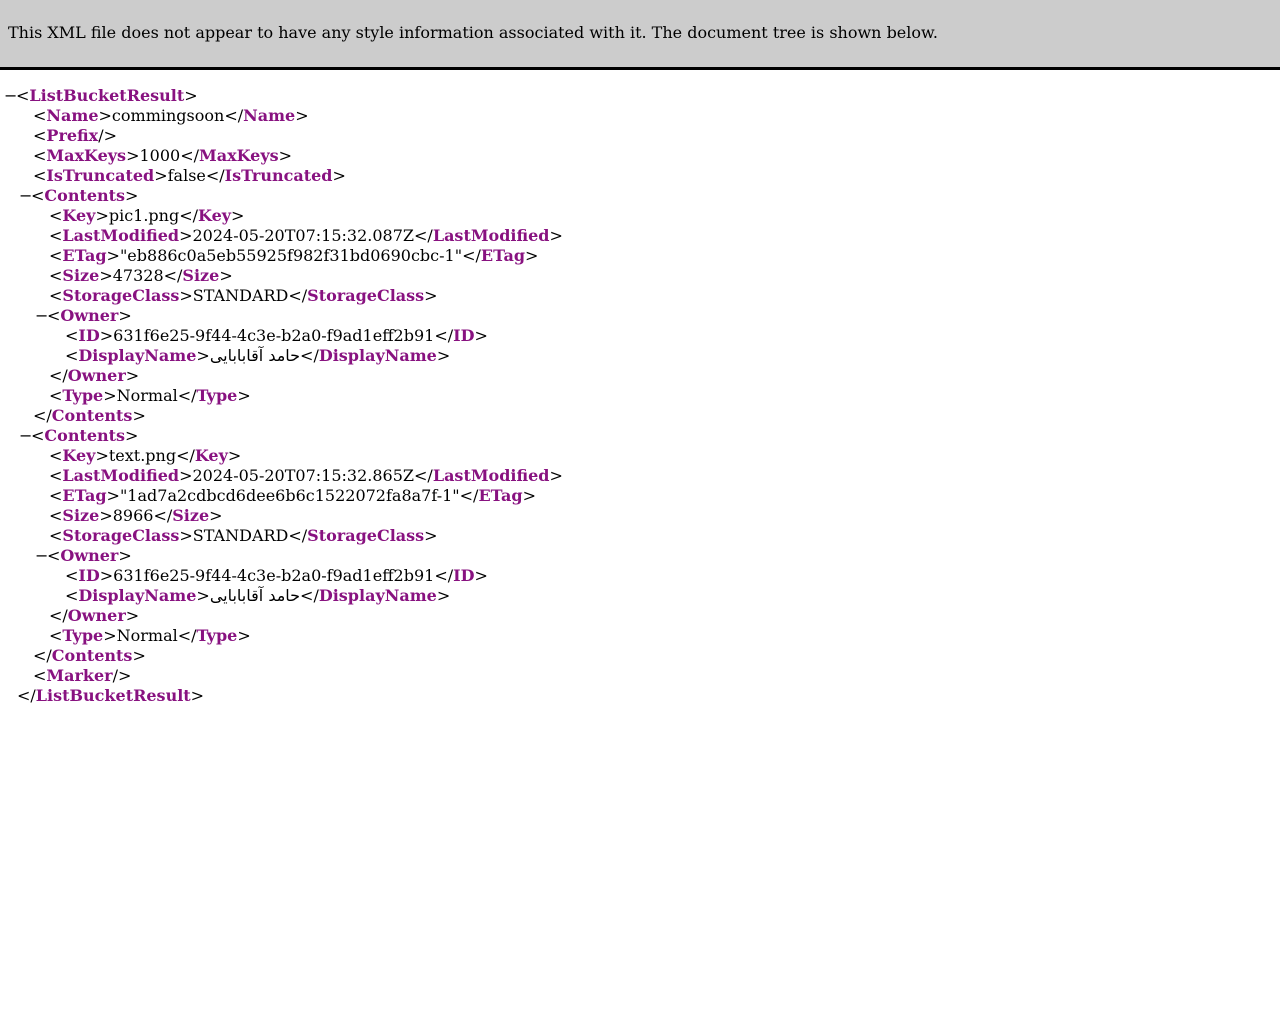 The image size is (1280, 1024). Describe the element at coordinates (168, 115) in the screenshot. I see `bucket-name-value: commingsoon` at that location.